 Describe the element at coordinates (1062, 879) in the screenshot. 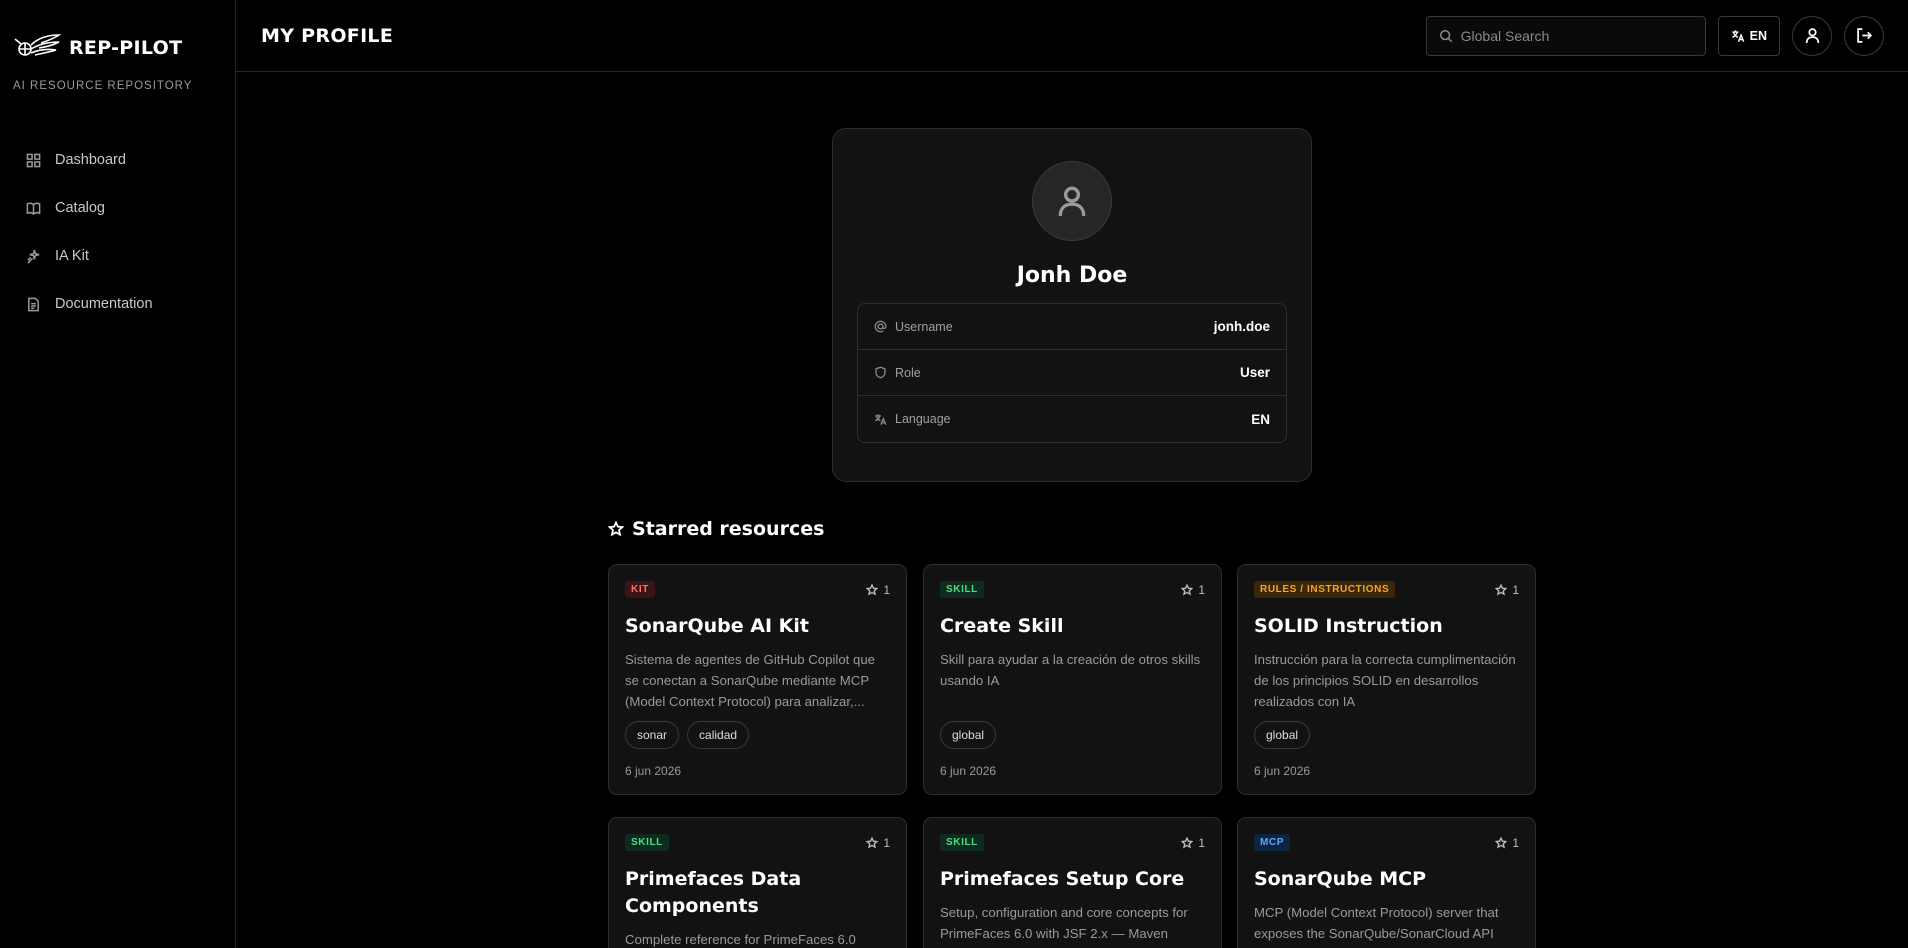

I see `card-title: Primefaces Setup Core` at that location.